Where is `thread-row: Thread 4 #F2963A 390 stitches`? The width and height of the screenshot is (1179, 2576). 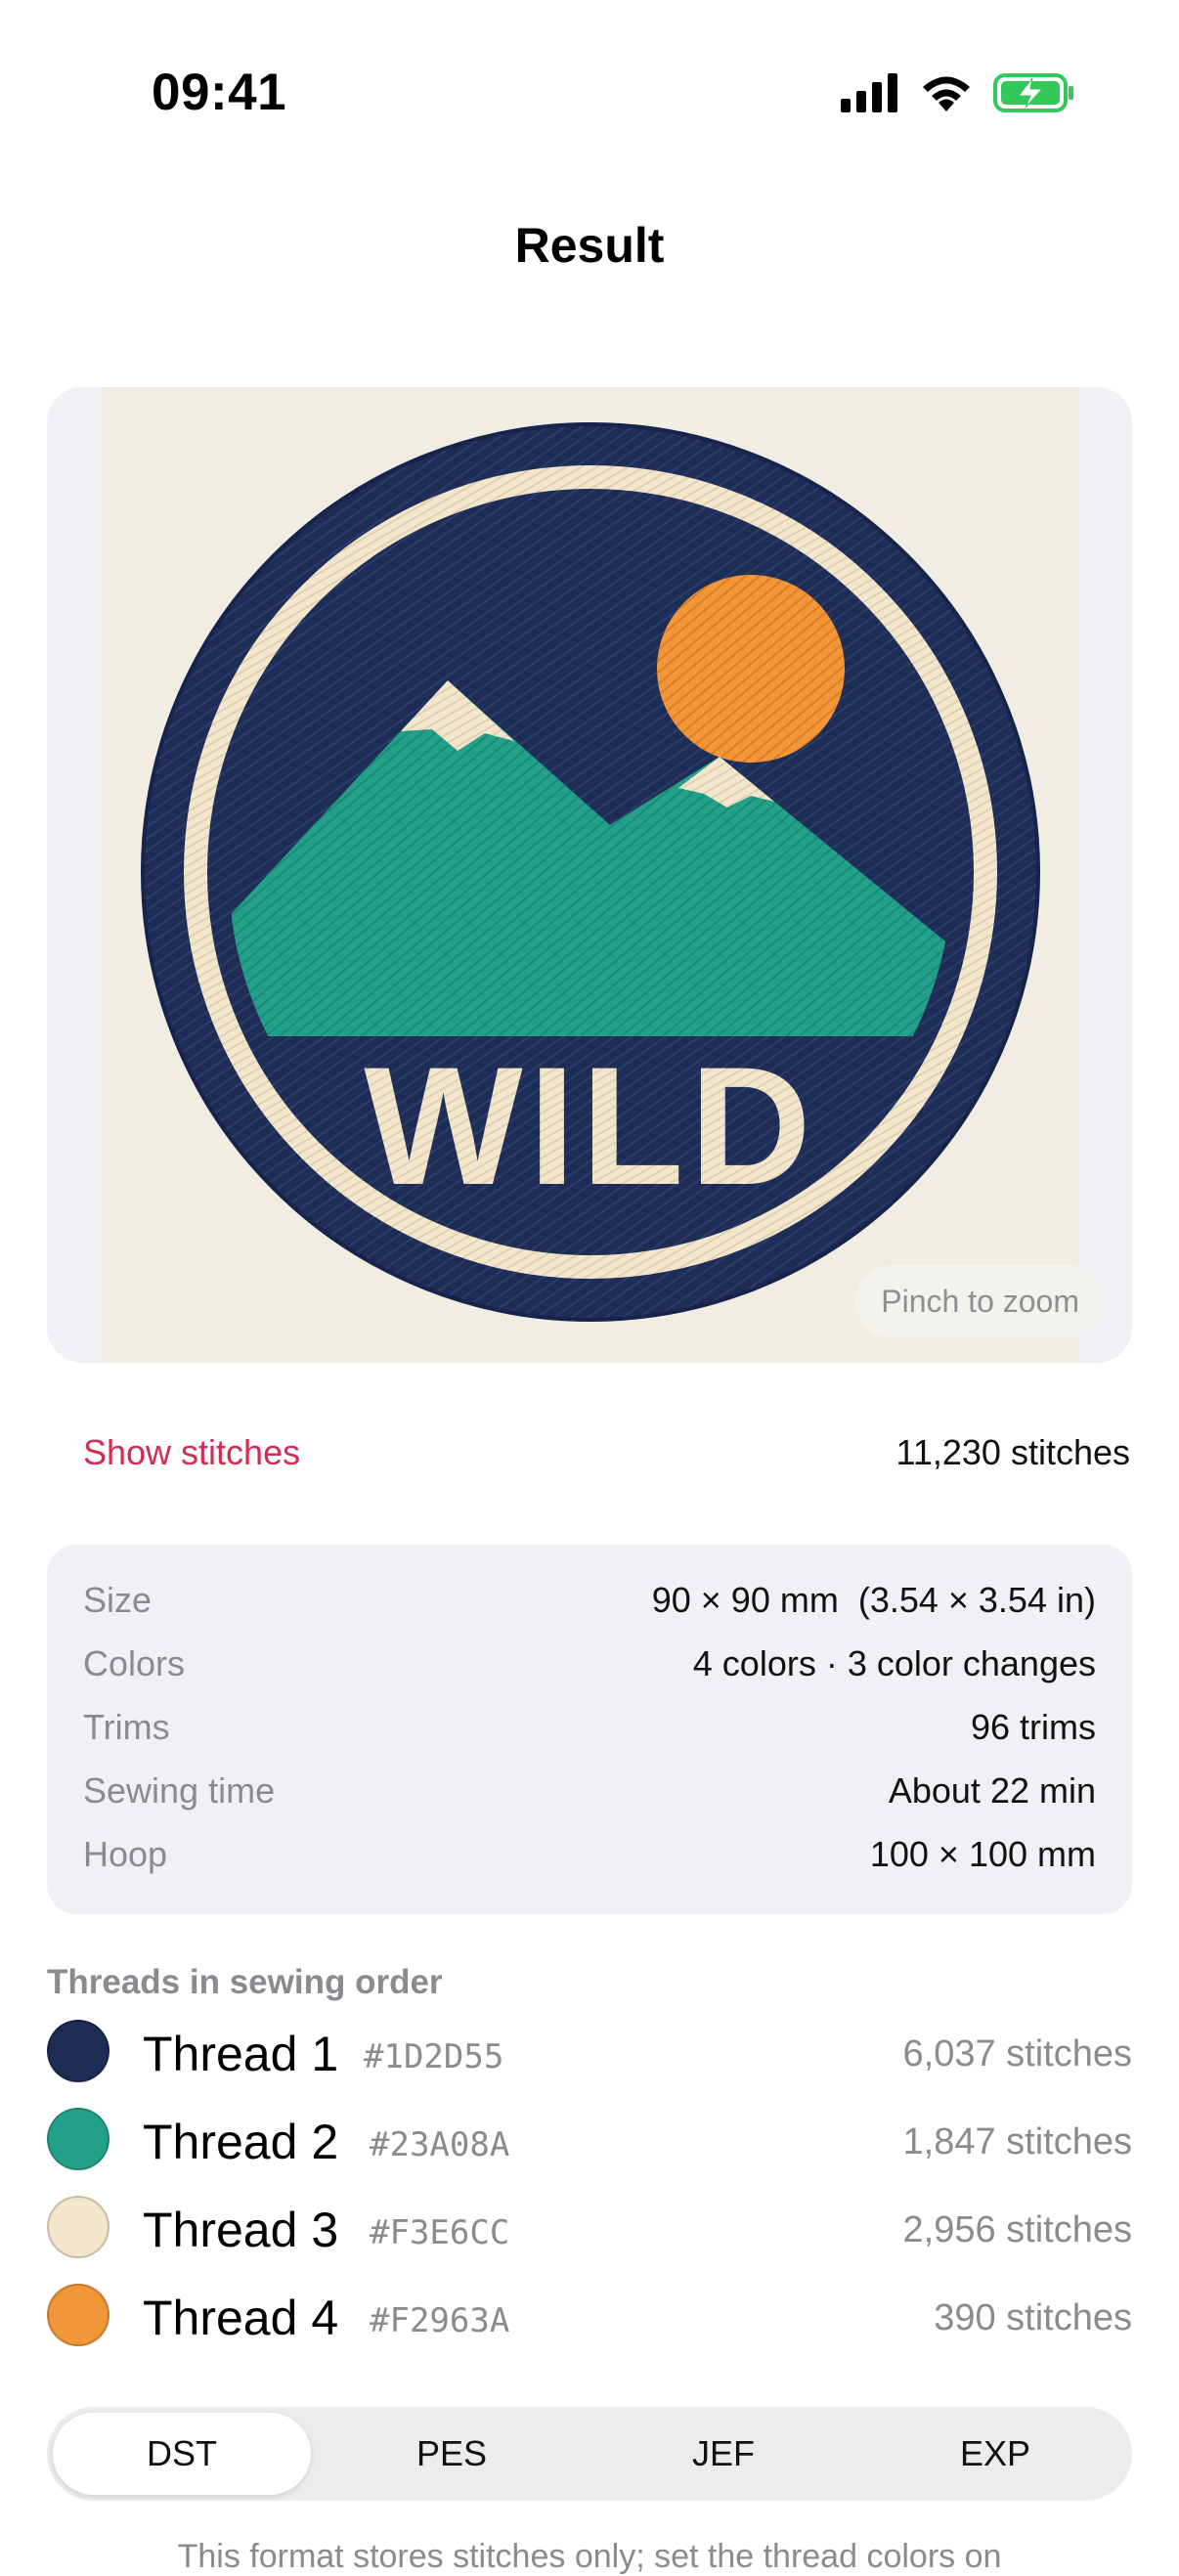
thread-row: Thread 4 #F2963A 390 stitches is located at coordinates (589, 2317).